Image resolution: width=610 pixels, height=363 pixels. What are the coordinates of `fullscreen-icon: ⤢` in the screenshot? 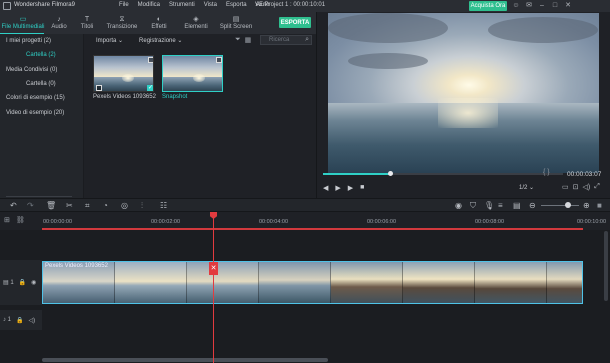 It's located at (597, 187).